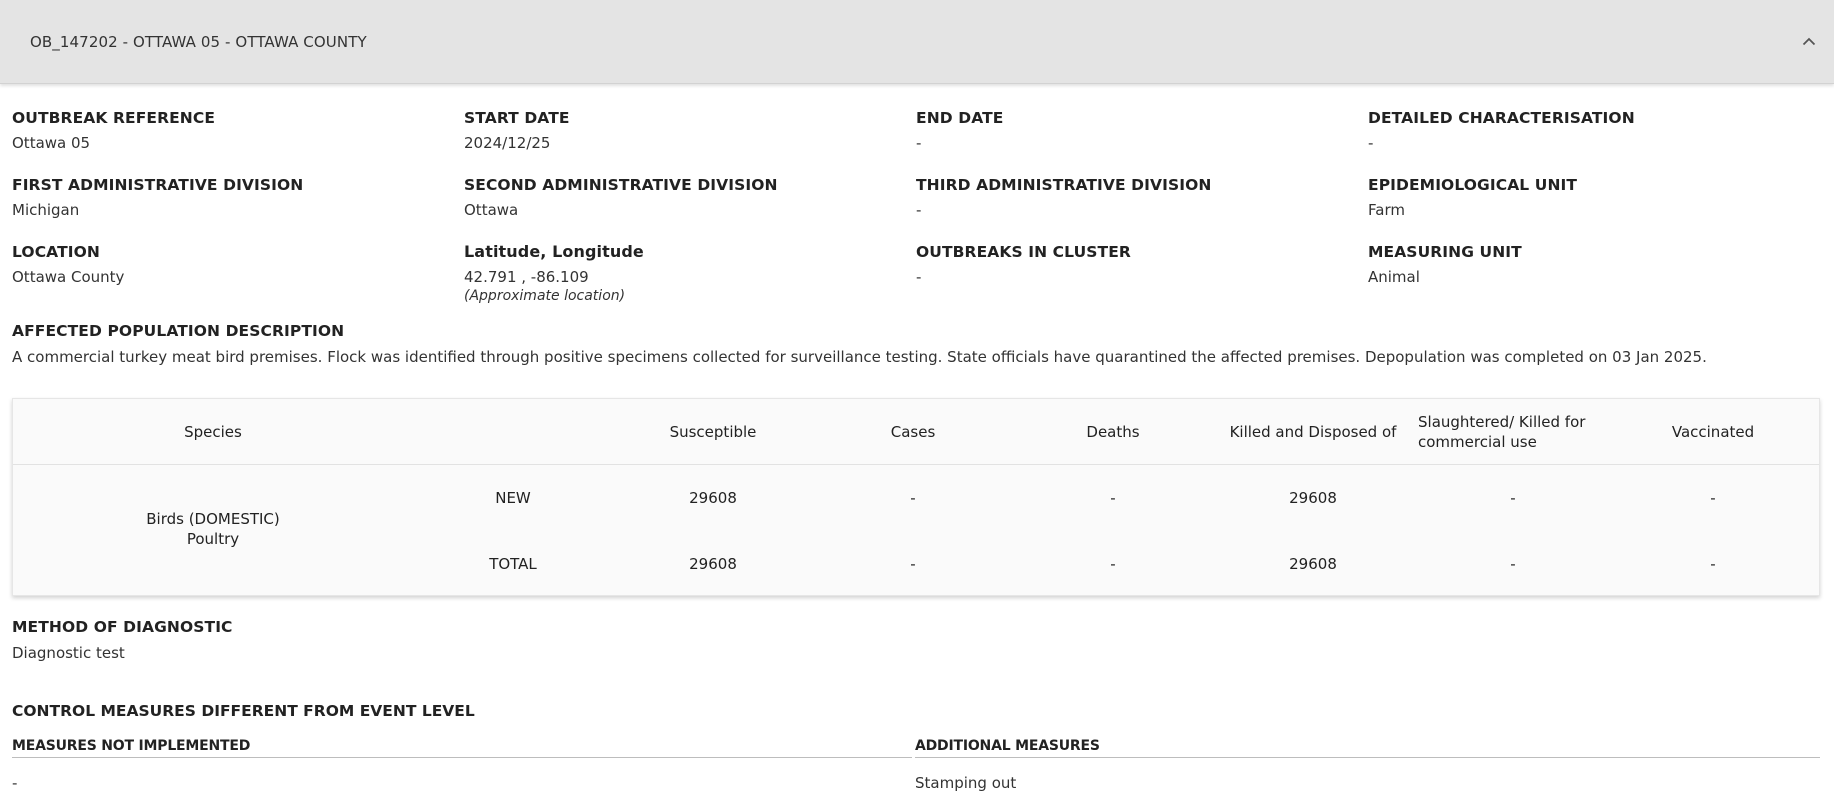 This screenshot has height=800, width=1834. I want to click on section-label: METHOD OF DIAGNOSTIC, so click(122, 627).